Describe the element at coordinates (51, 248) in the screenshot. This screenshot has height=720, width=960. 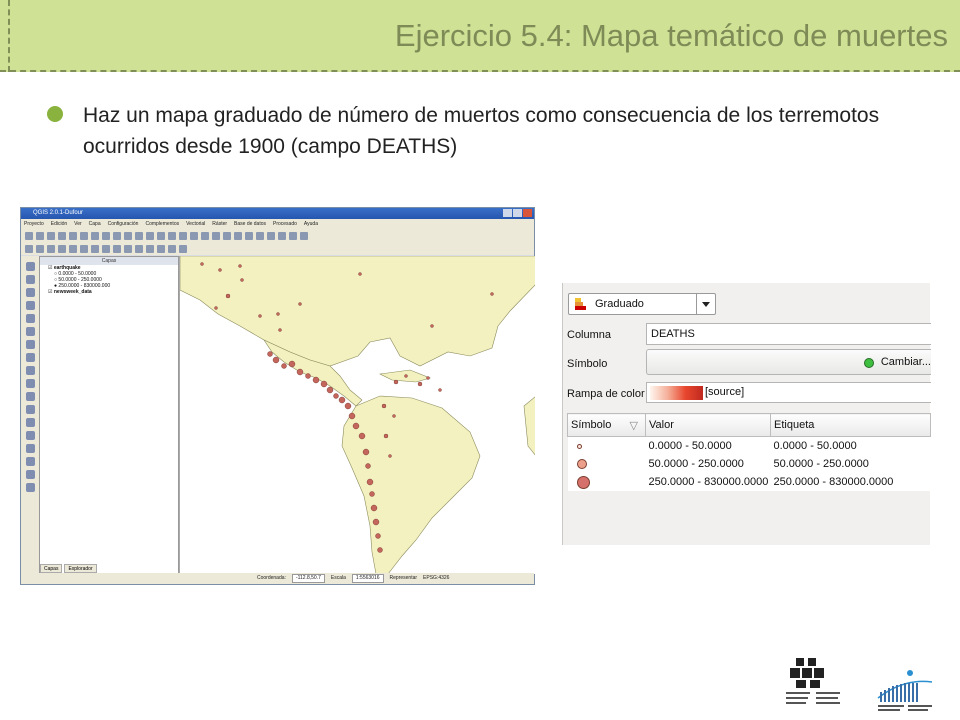
I see `add-feature-icon` at that location.